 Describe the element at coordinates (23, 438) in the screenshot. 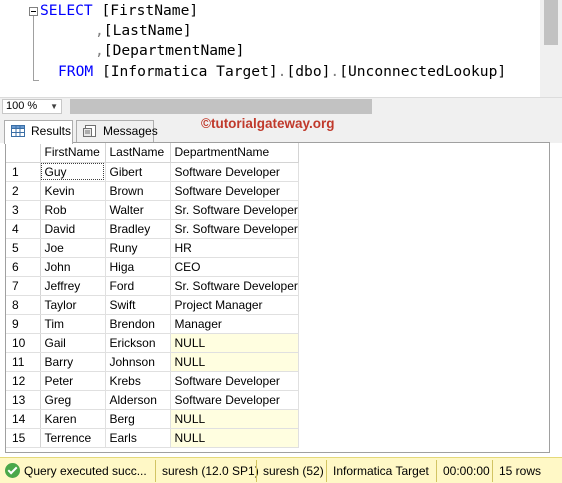

I see `row-number-cell: 15` at that location.